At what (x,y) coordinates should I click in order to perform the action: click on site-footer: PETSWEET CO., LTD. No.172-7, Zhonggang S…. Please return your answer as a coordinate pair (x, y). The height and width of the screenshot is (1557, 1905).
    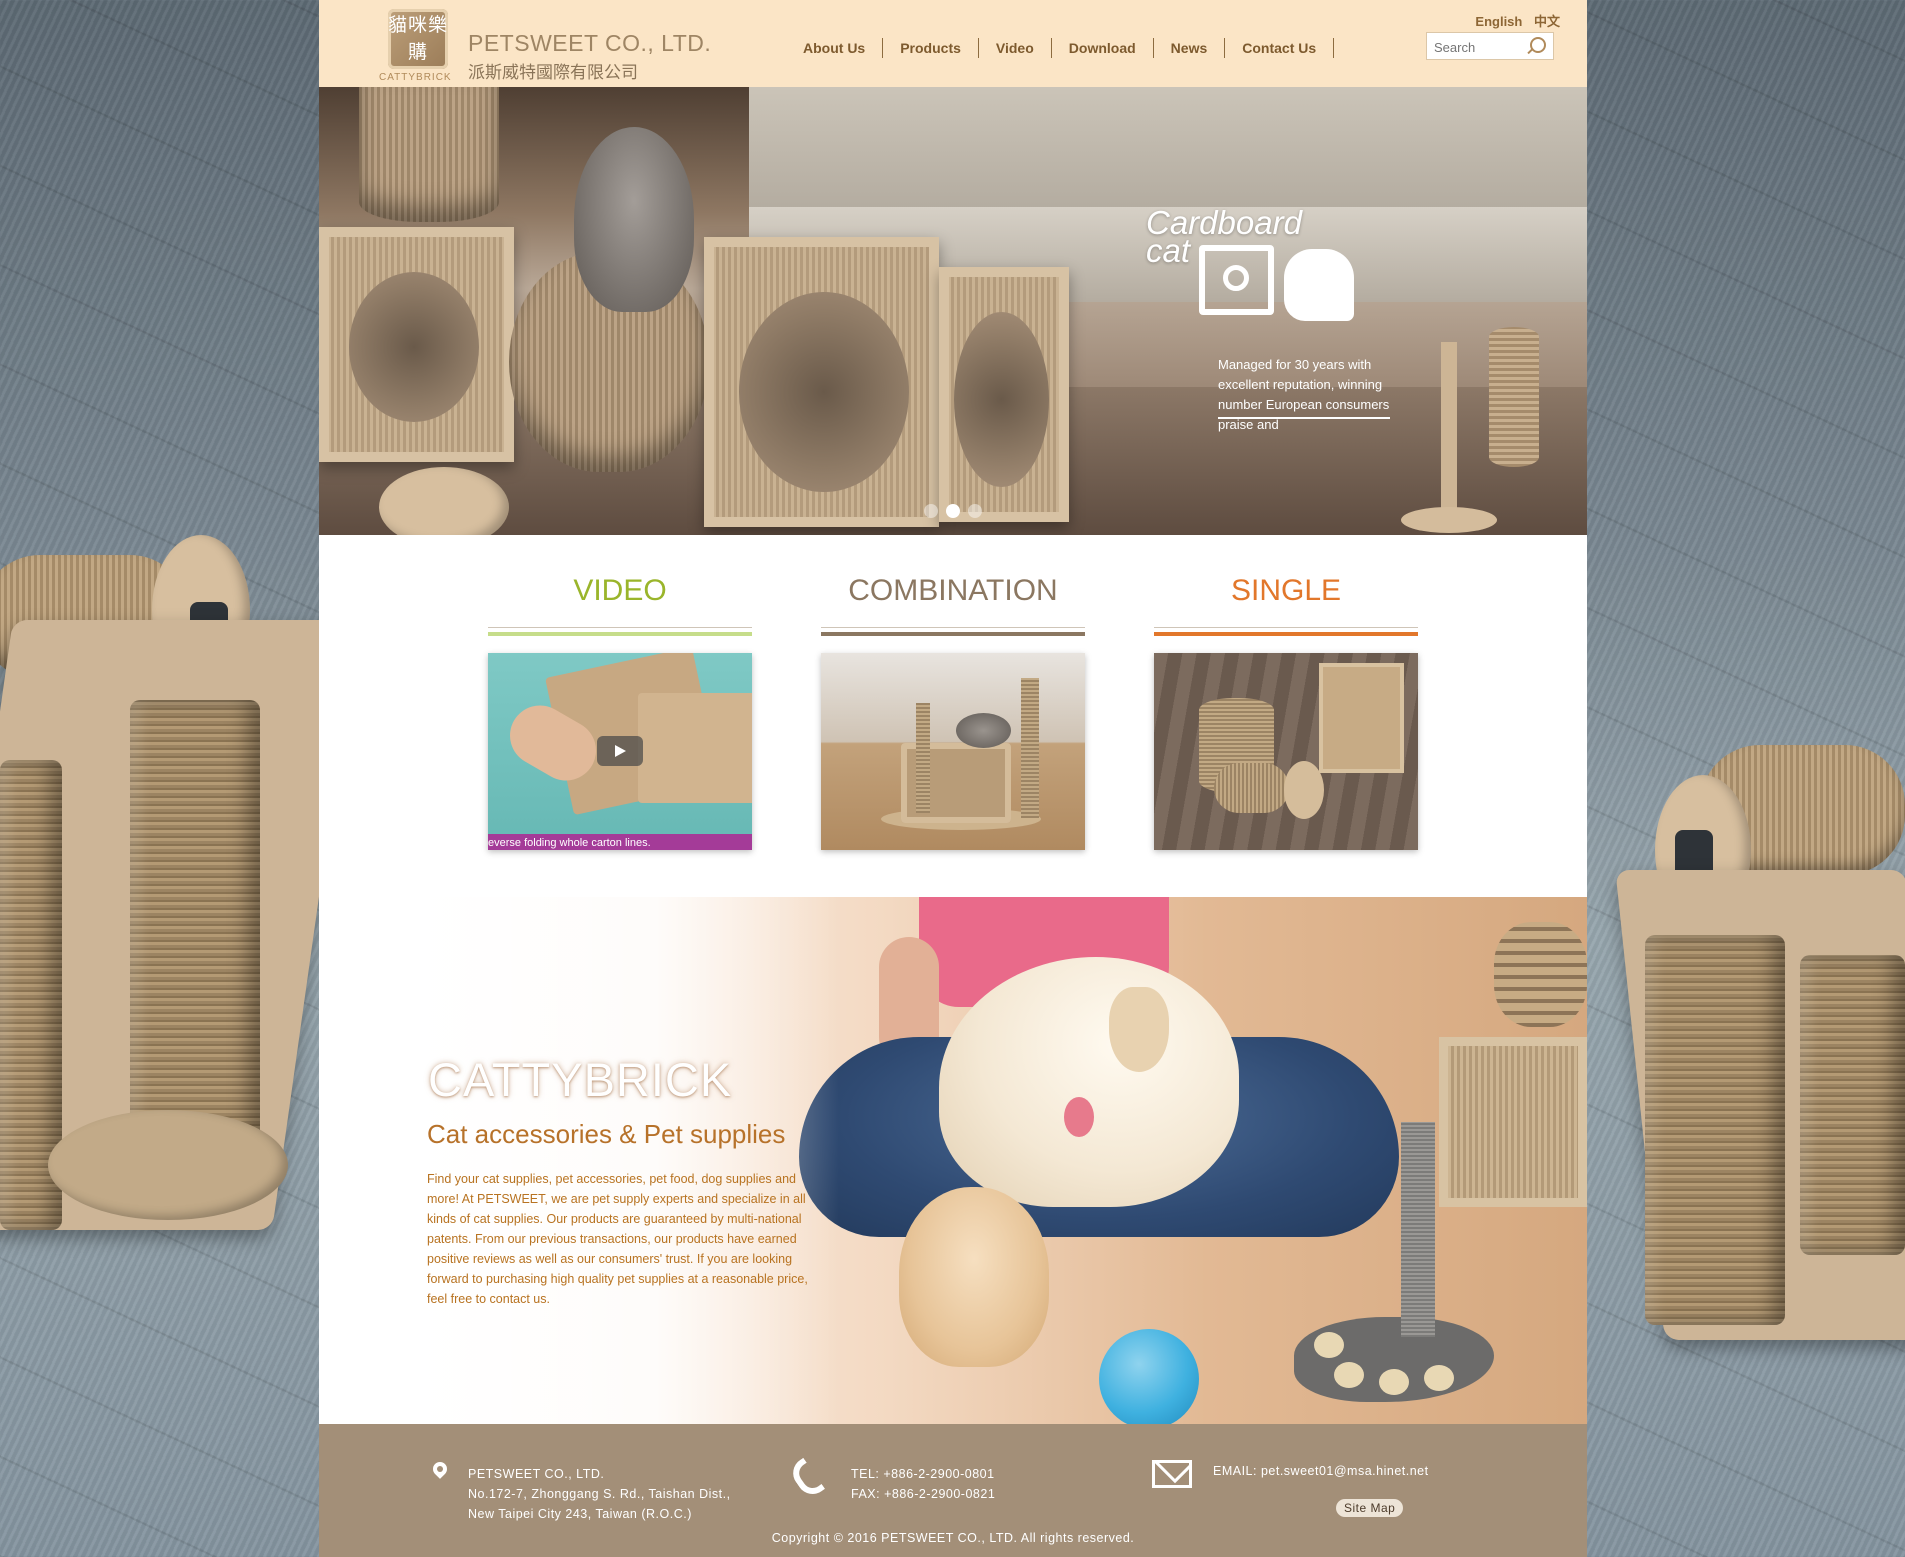
    Looking at the image, I should click on (953, 1490).